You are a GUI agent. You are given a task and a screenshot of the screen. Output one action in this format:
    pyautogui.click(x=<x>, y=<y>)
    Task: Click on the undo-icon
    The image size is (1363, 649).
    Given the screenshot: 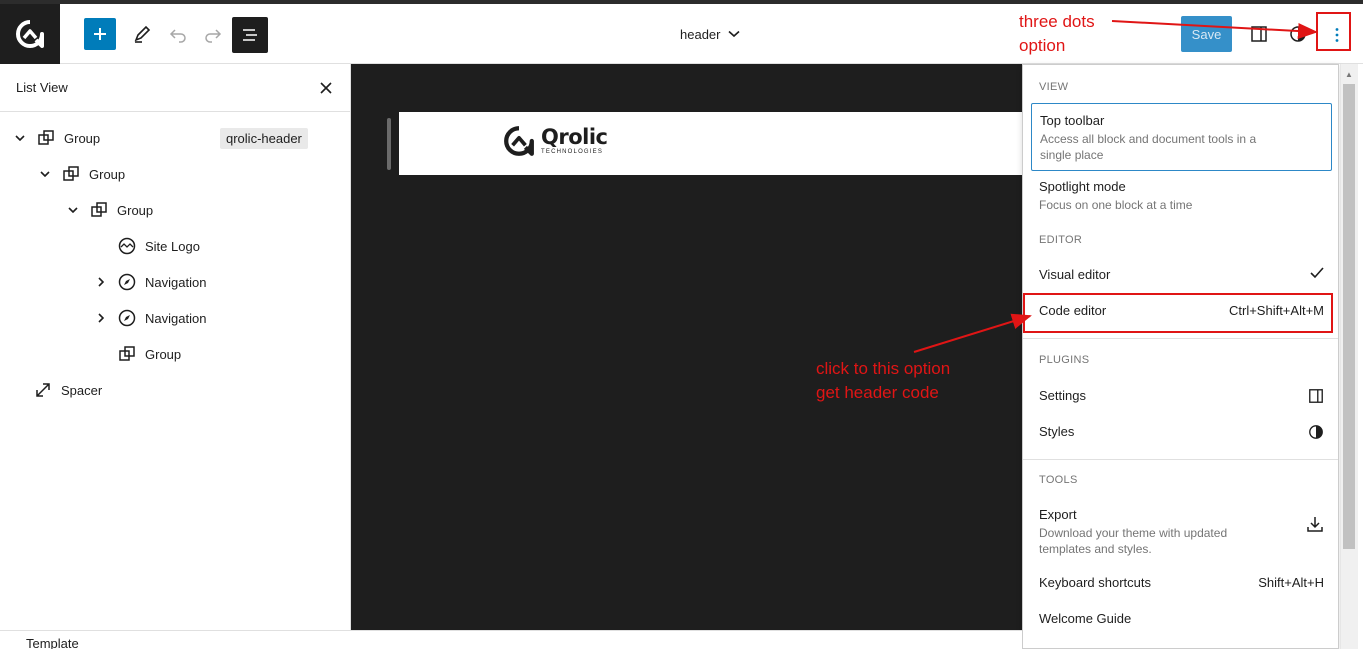 What is the action you would take?
    pyautogui.click(x=177, y=36)
    